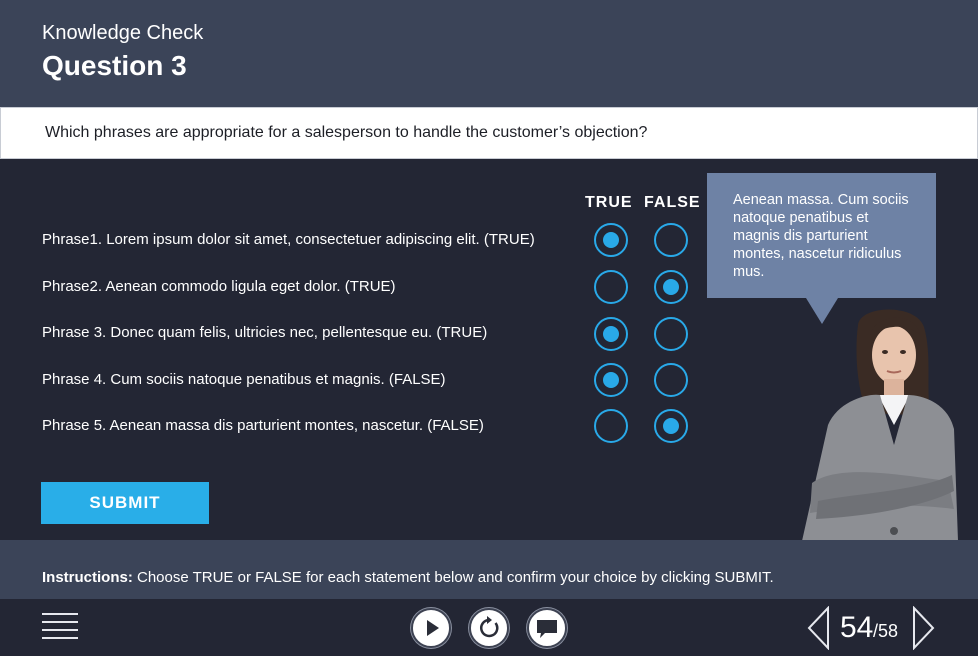 The image size is (978, 656). Describe the element at coordinates (60, 627) in the screenshot. I see `hamburger-menu-icon` at that location.